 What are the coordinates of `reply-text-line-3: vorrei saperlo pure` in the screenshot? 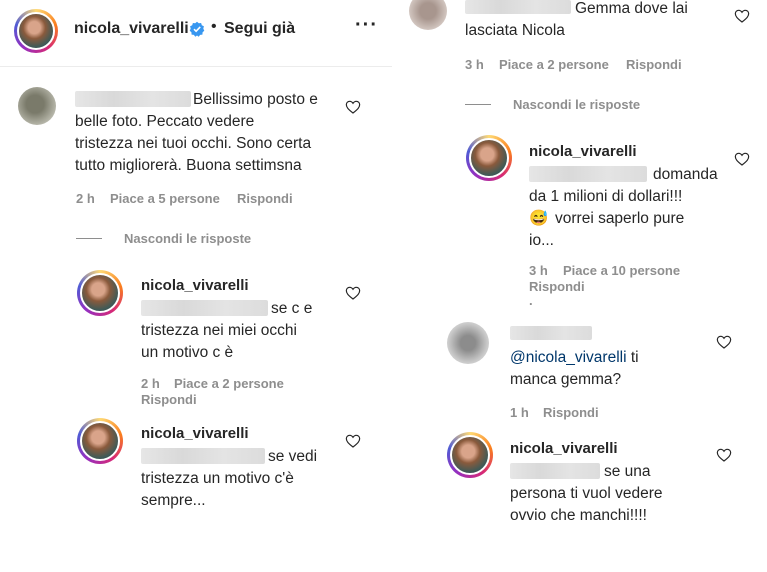 It's located at (620, 218).